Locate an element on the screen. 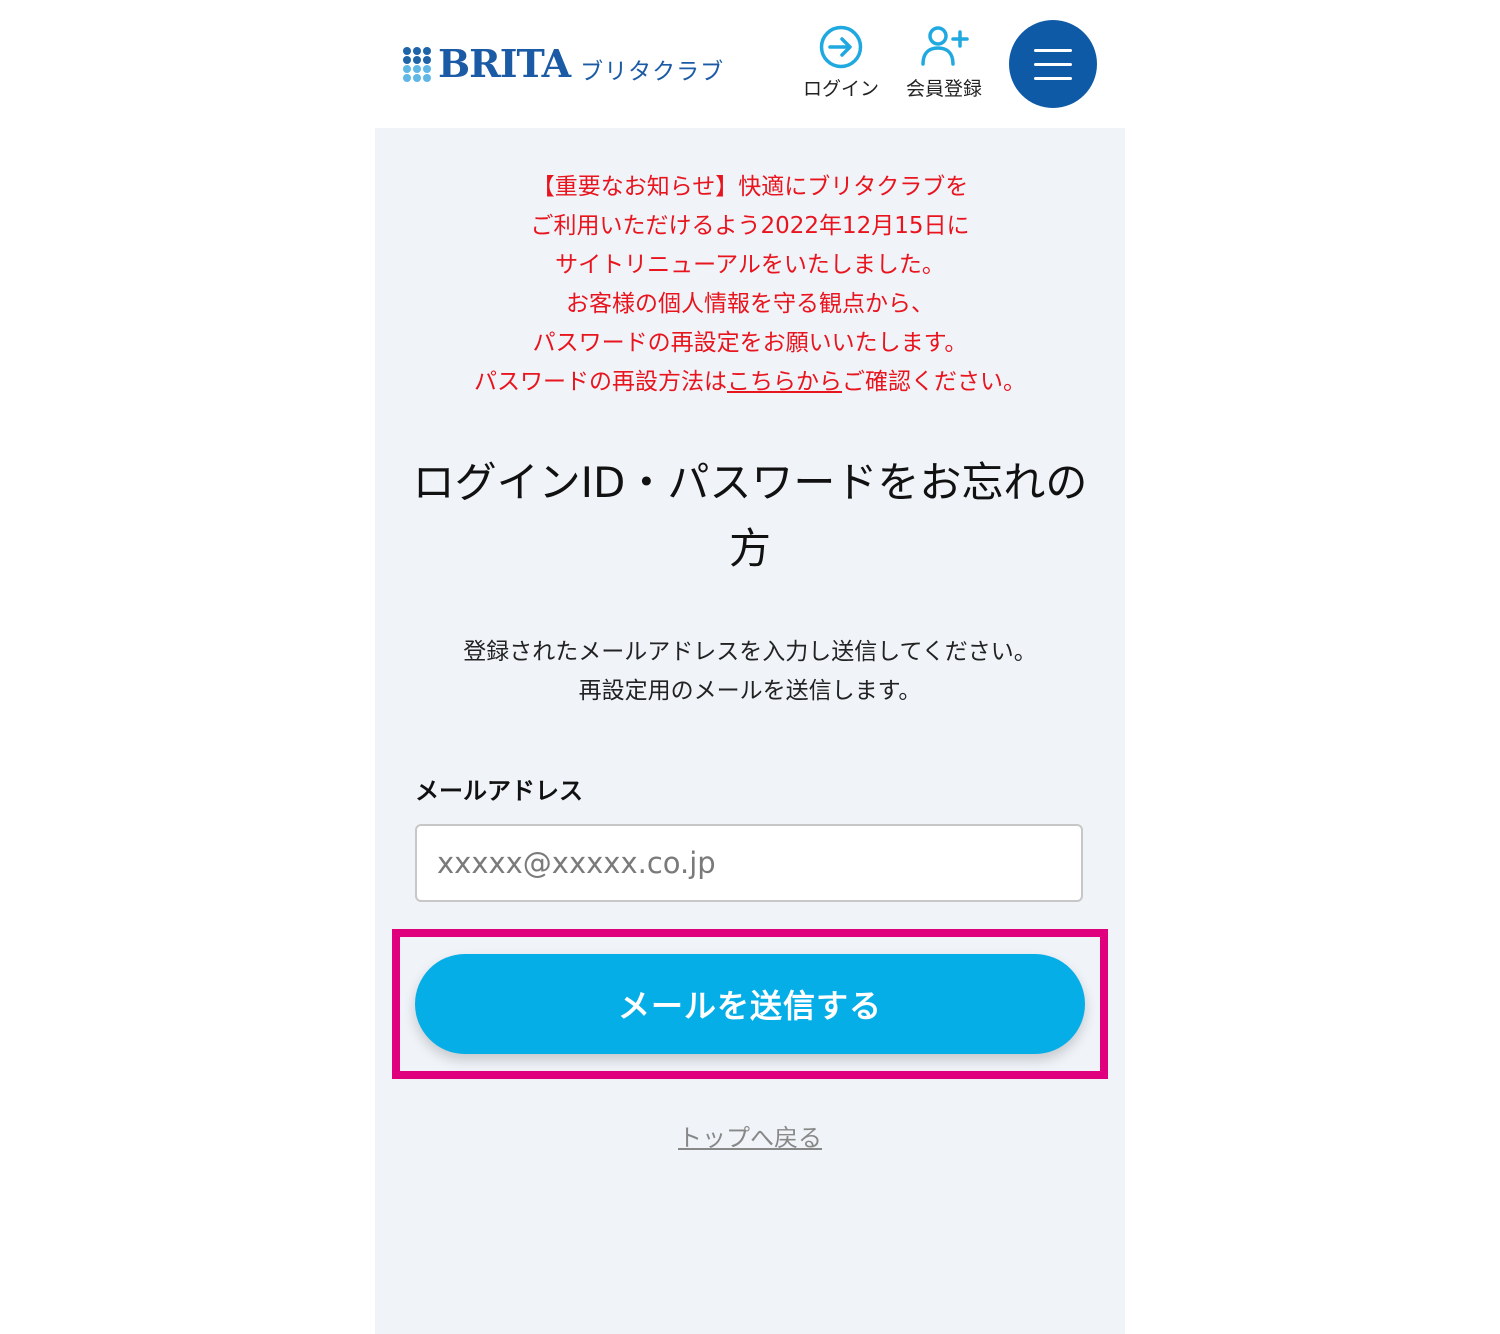 The image size is (1500, 1334). logo-subtitle: ブリタクラブ is located at coordinates (652, 72).